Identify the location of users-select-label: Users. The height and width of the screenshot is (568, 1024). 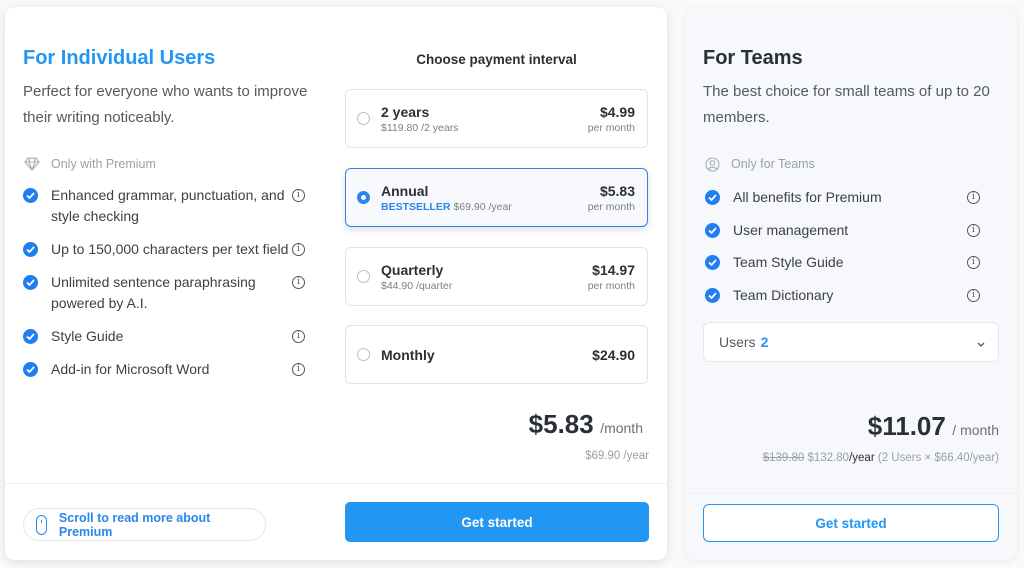
(737, 342).